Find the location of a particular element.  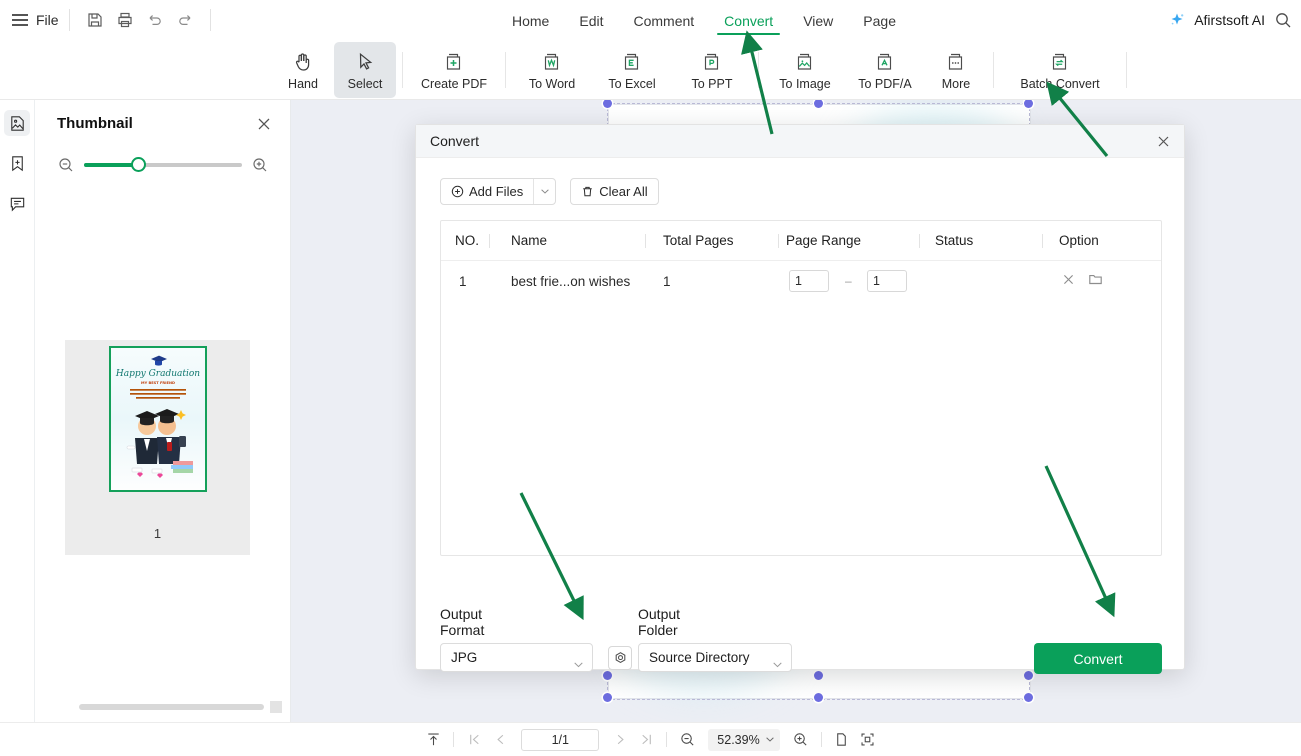

last-page-icon is located at coordinates (646, 740).